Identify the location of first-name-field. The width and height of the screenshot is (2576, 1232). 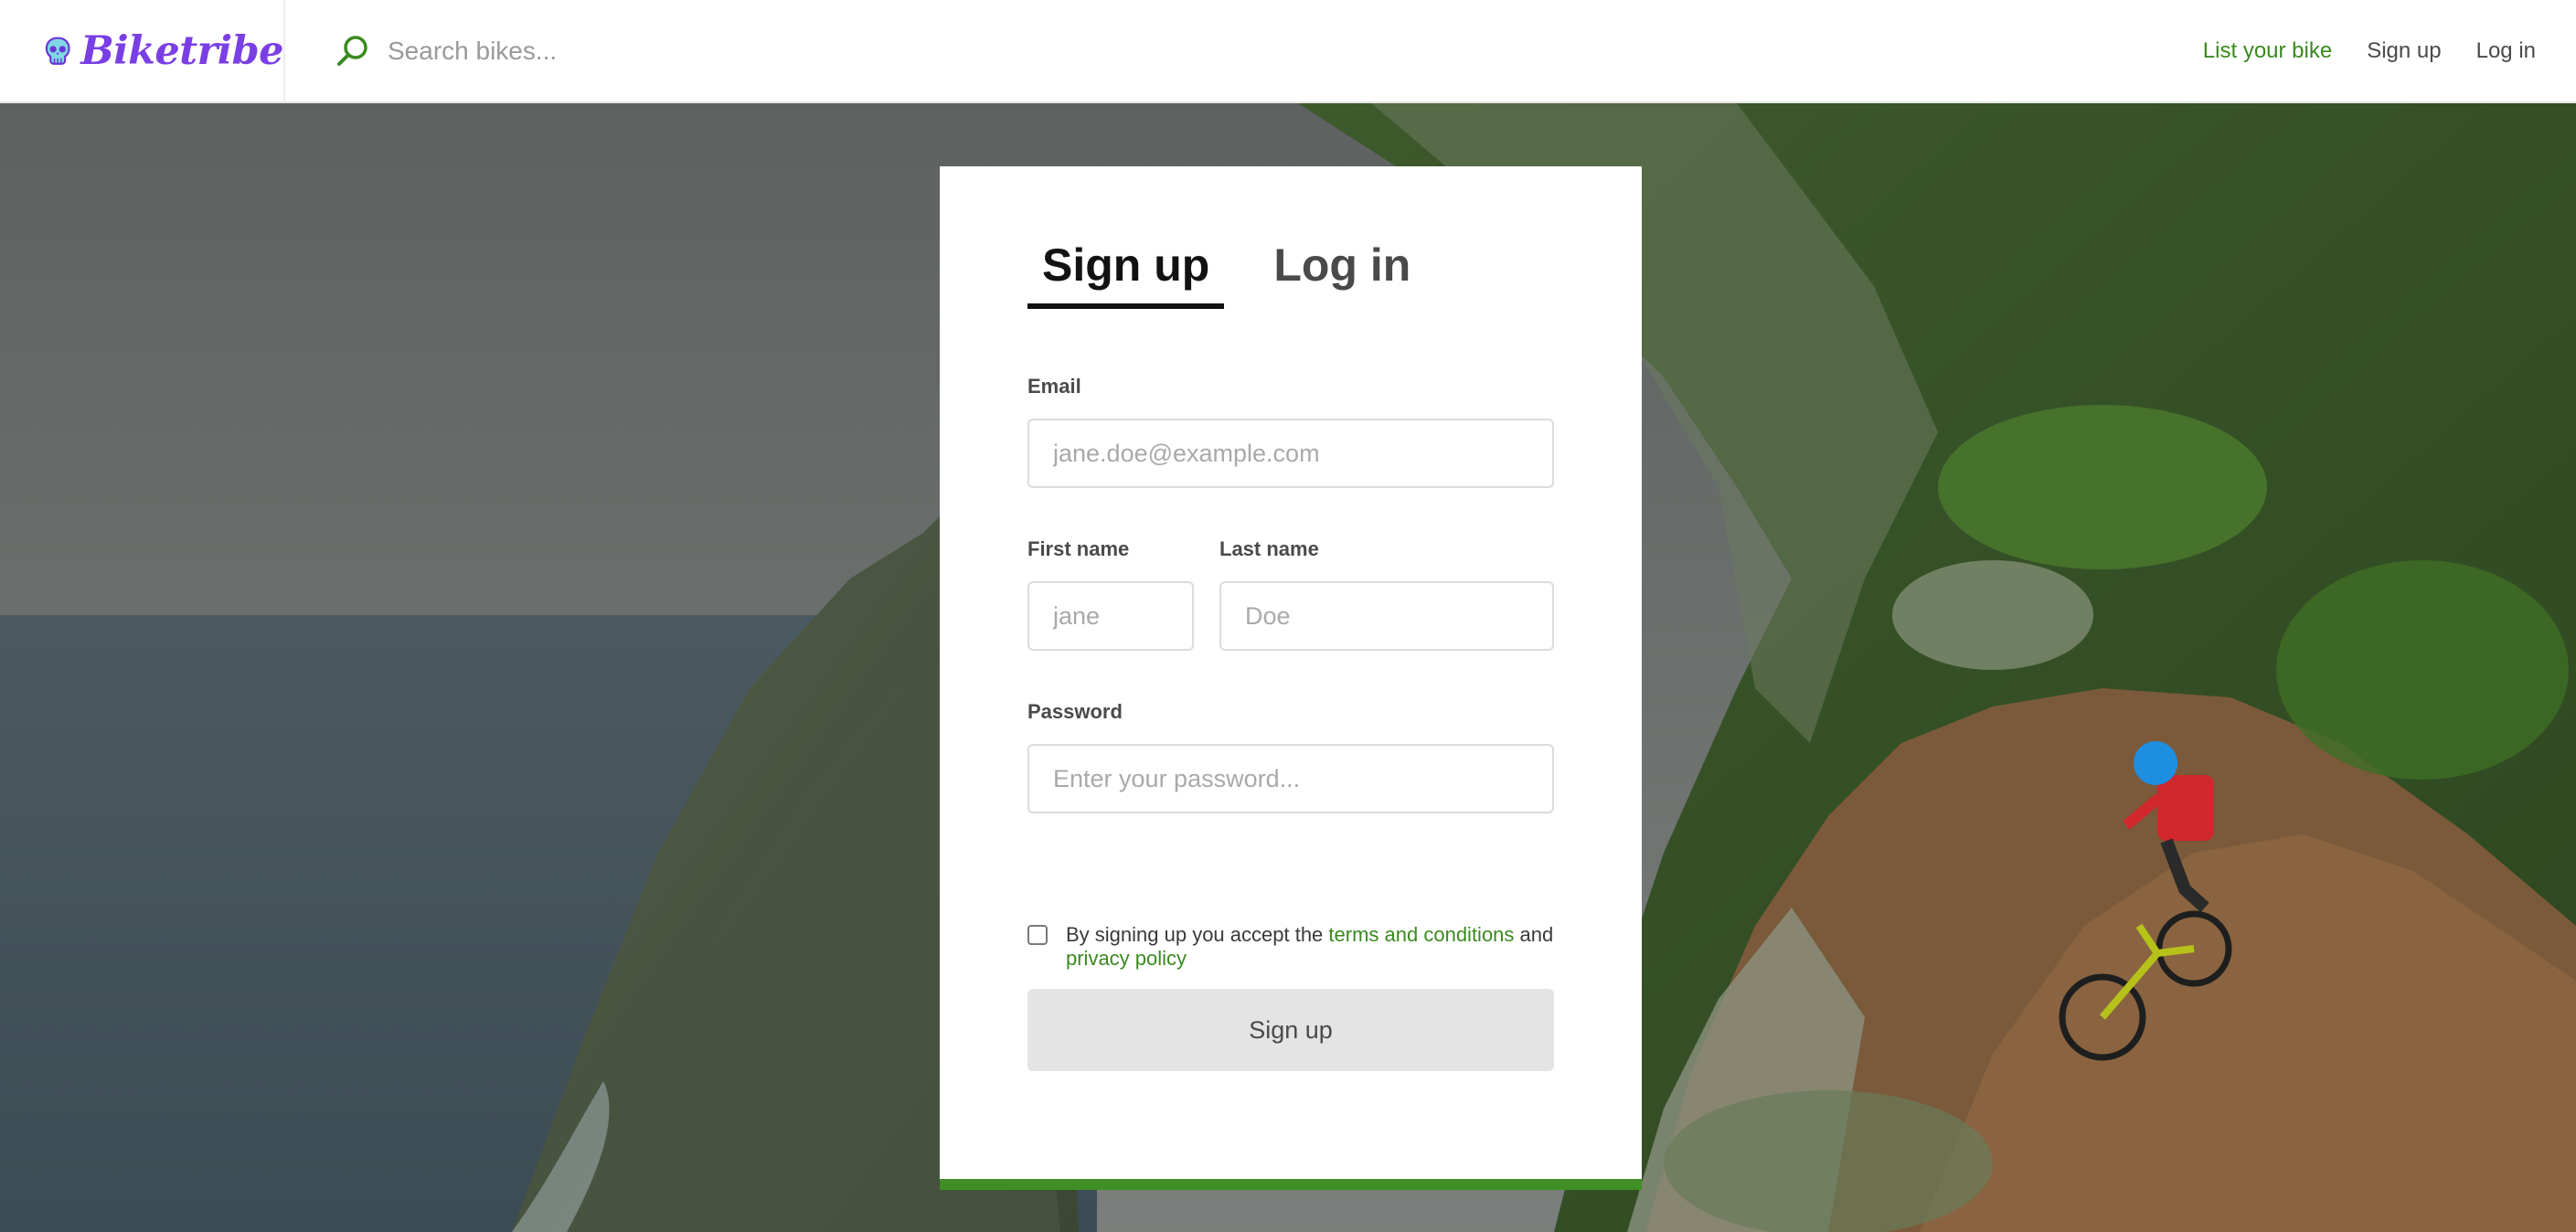
(1110, 616).